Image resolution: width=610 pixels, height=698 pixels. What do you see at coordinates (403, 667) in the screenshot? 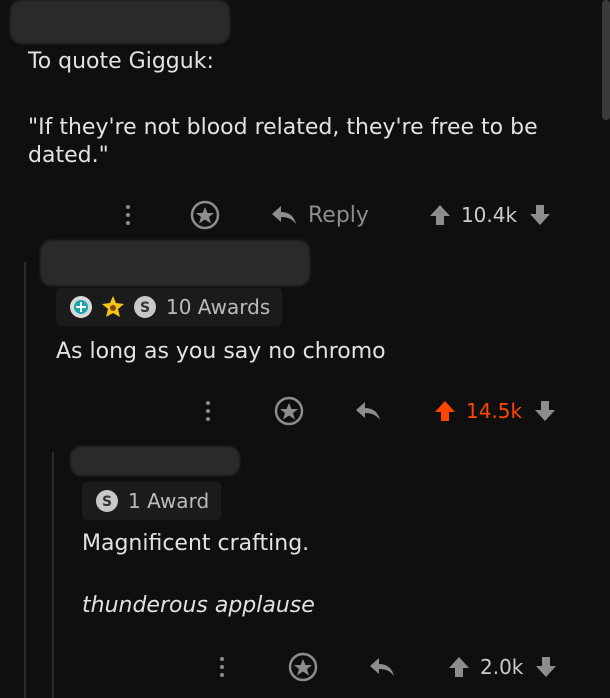
I see `comment-actions: 2.0k` at bounding box center [403, 667].